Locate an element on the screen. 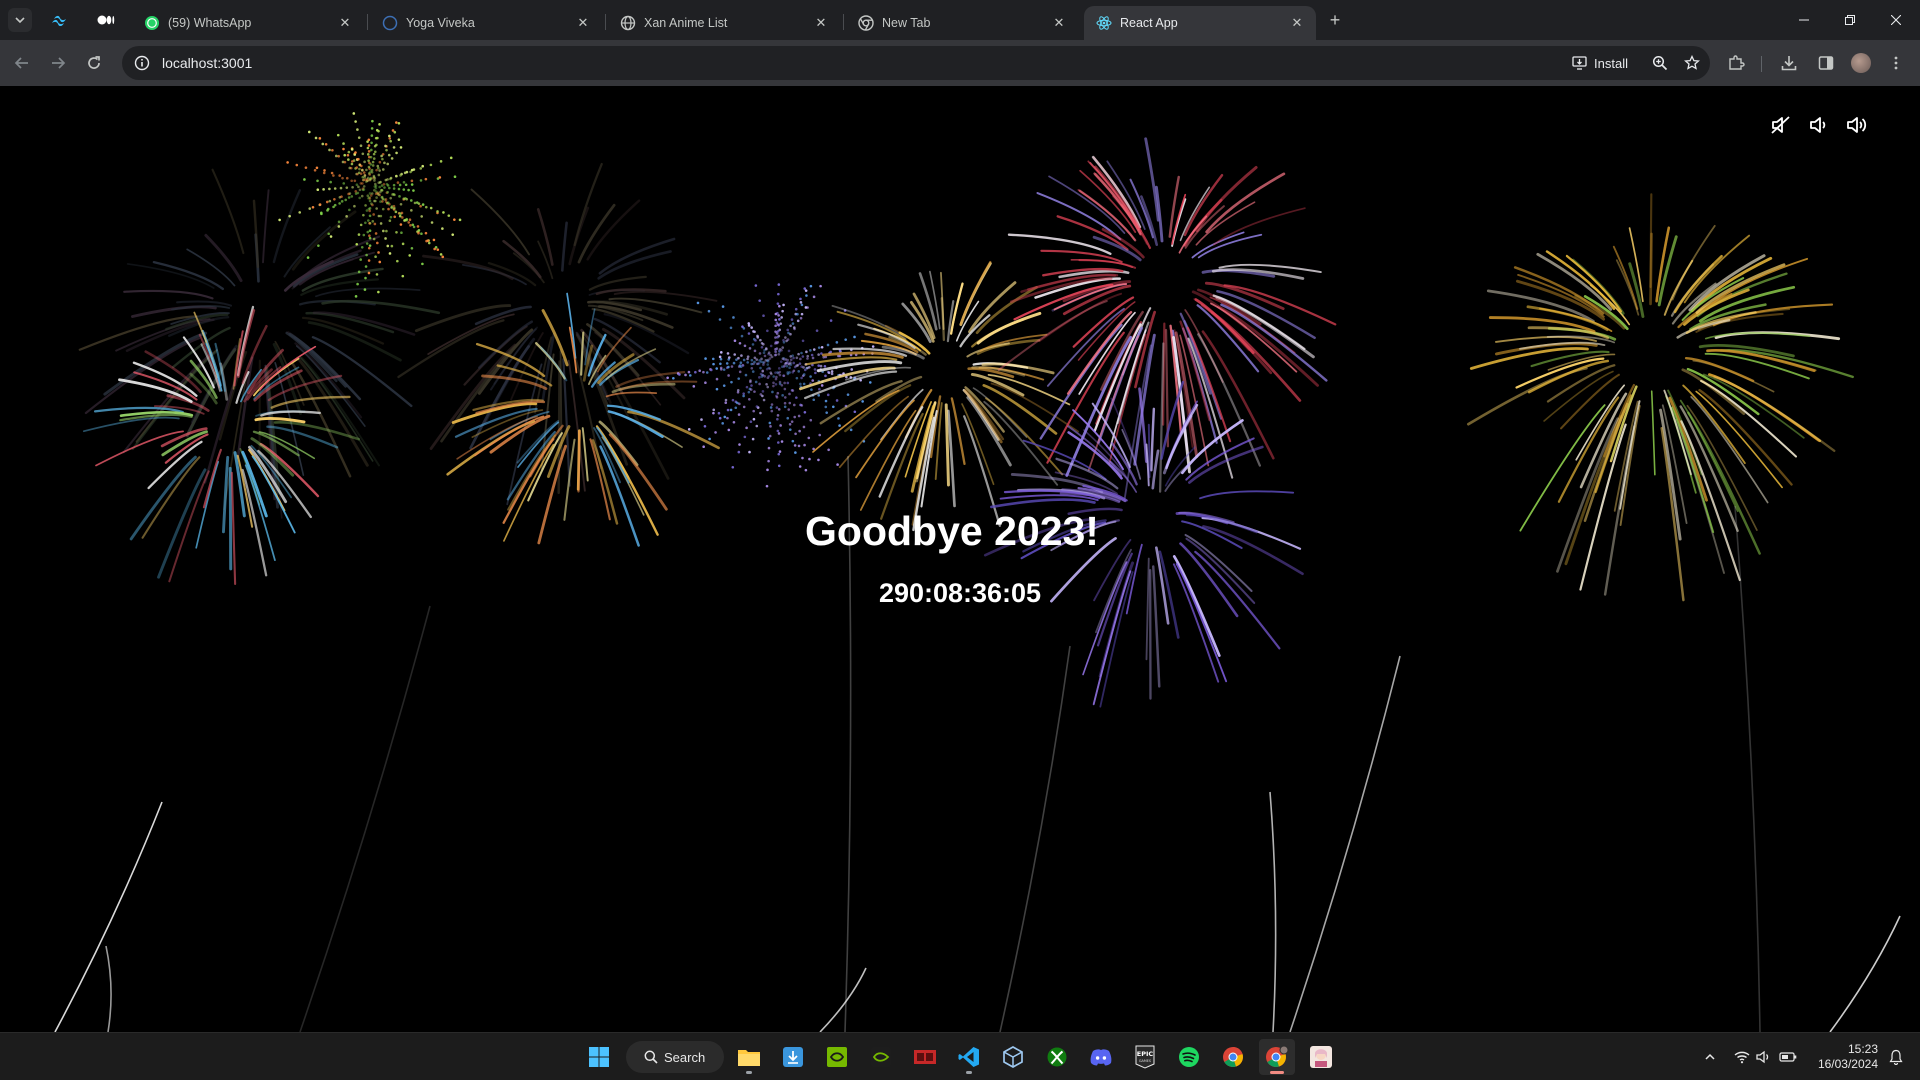  taskbar-virtualbox is located at coordinates (1013, 1057).